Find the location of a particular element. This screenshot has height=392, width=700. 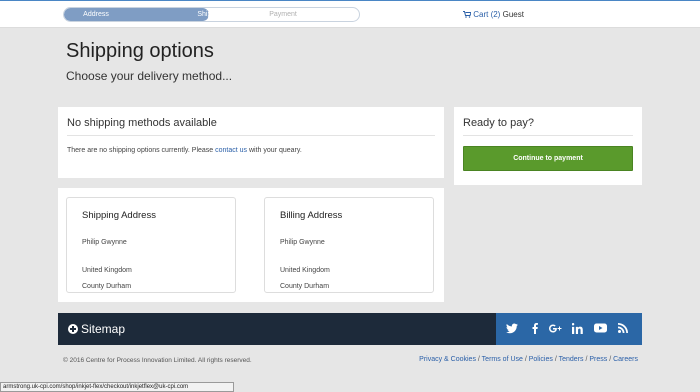

footer-link-terms: Terms of Use is located at coordinates (502, 359).